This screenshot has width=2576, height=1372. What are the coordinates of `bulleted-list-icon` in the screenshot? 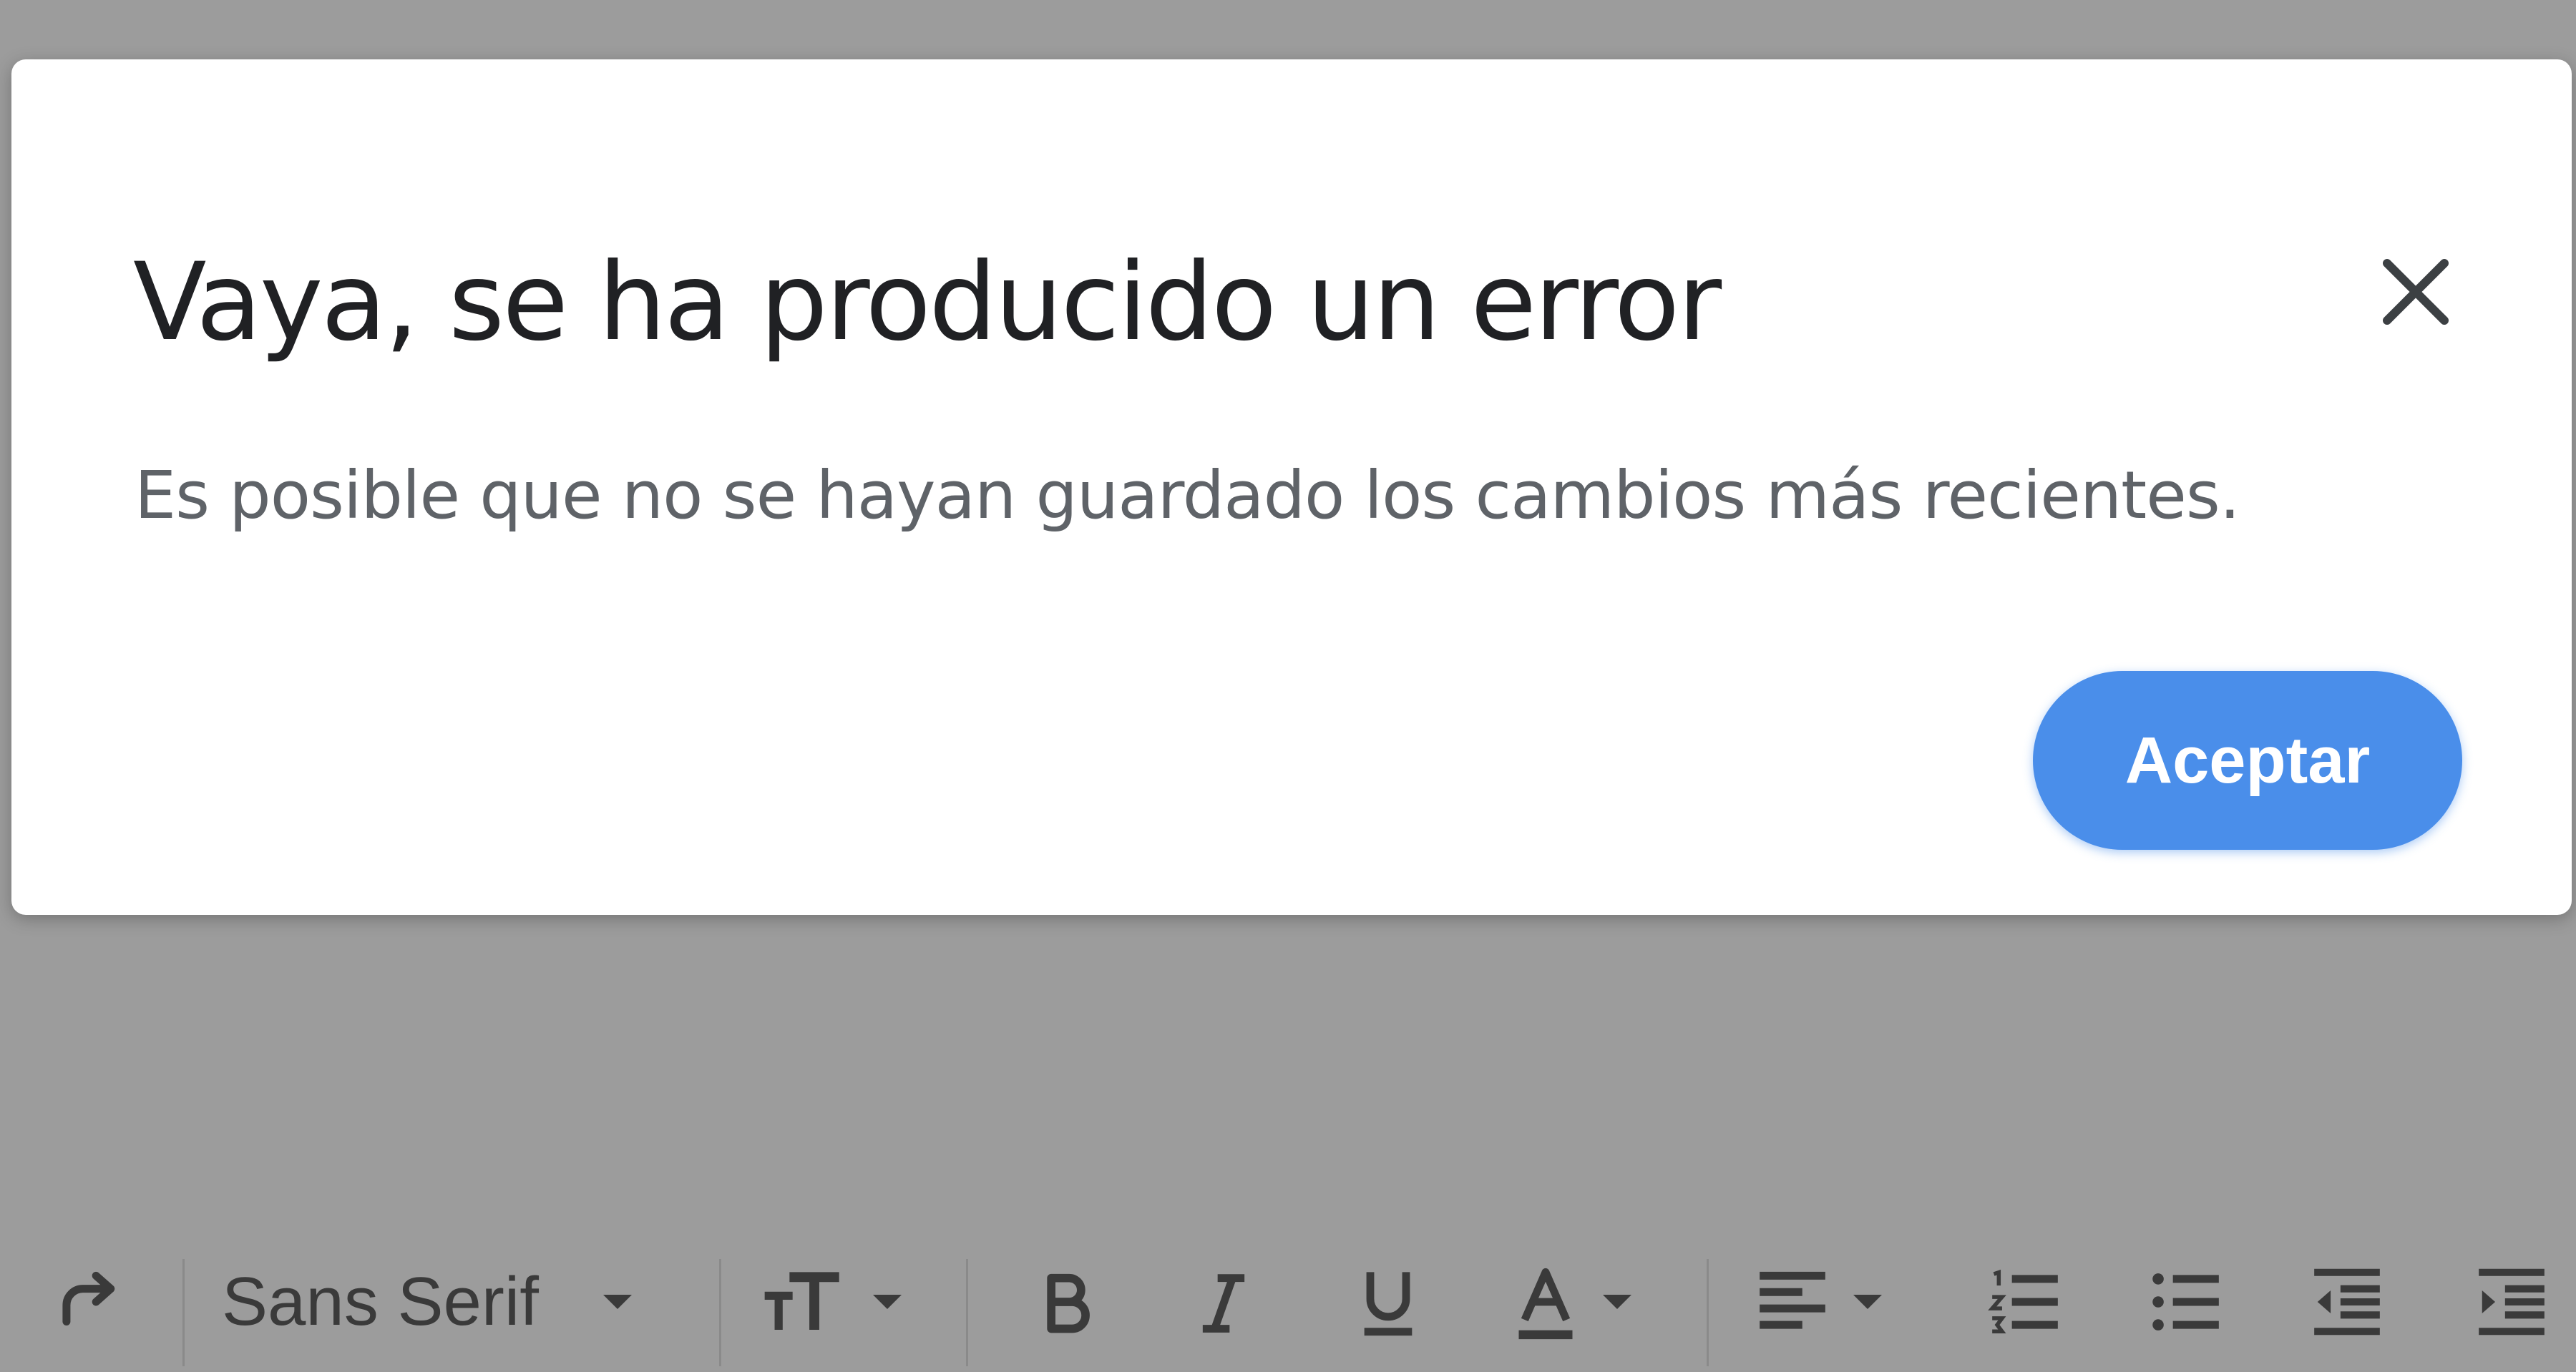 It's located at (2185, 1302).